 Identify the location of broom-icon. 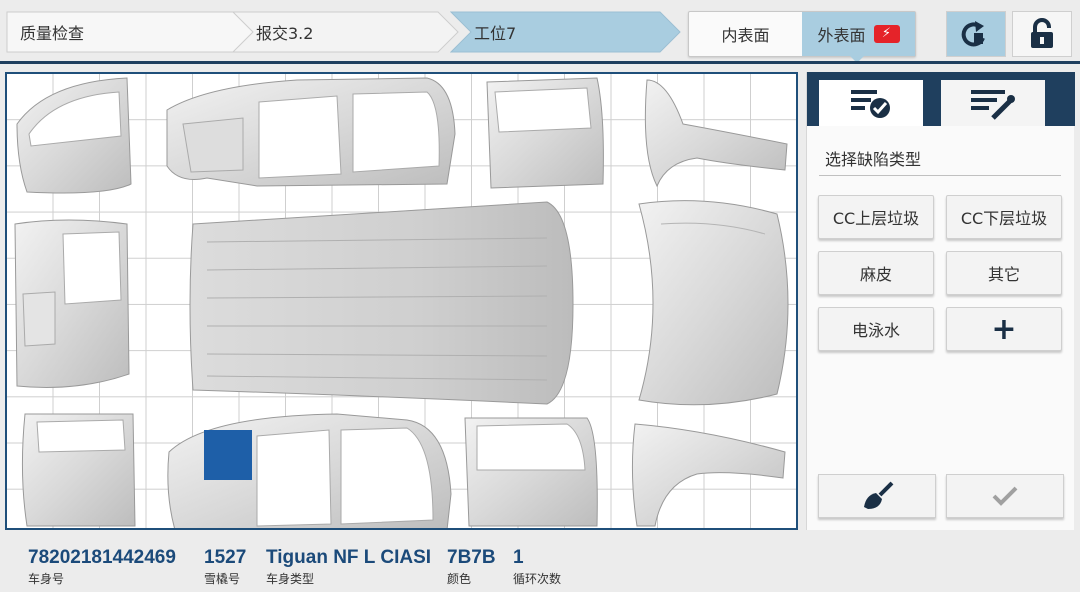
(879, 495).